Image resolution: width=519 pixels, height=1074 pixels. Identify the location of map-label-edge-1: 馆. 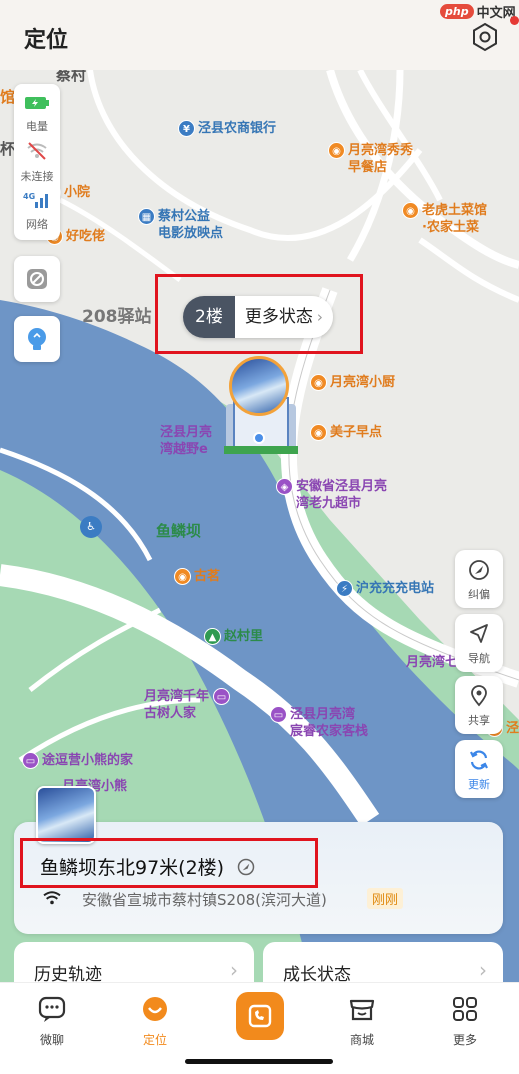
(8, 97).